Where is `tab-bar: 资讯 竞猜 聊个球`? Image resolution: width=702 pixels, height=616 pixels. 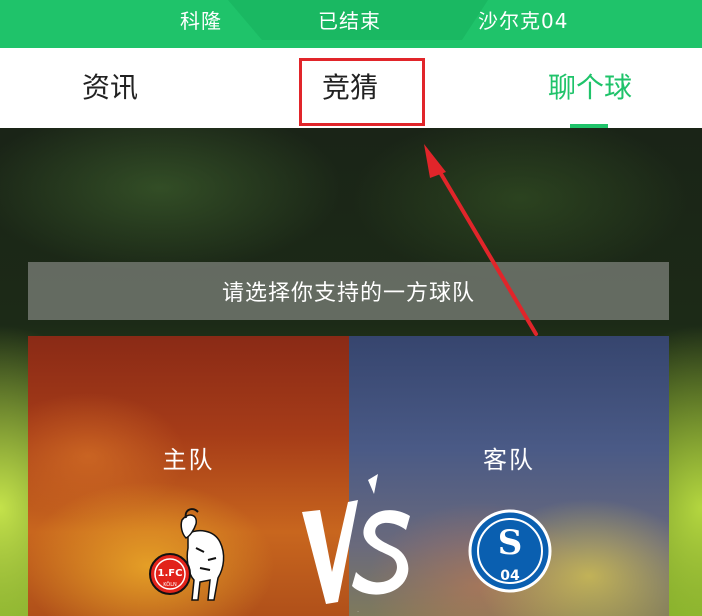
tab-bar: 资讯 竞猜 聊个球 is located at coordinates (351, 88).